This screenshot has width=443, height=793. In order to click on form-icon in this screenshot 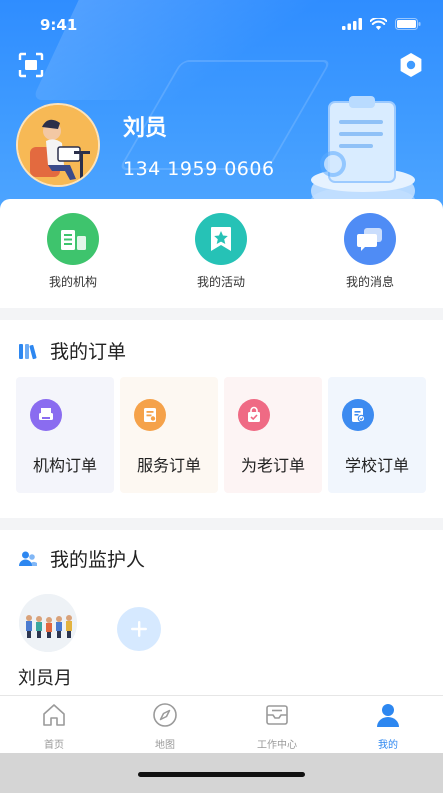, I will do `click(150, 415)`.